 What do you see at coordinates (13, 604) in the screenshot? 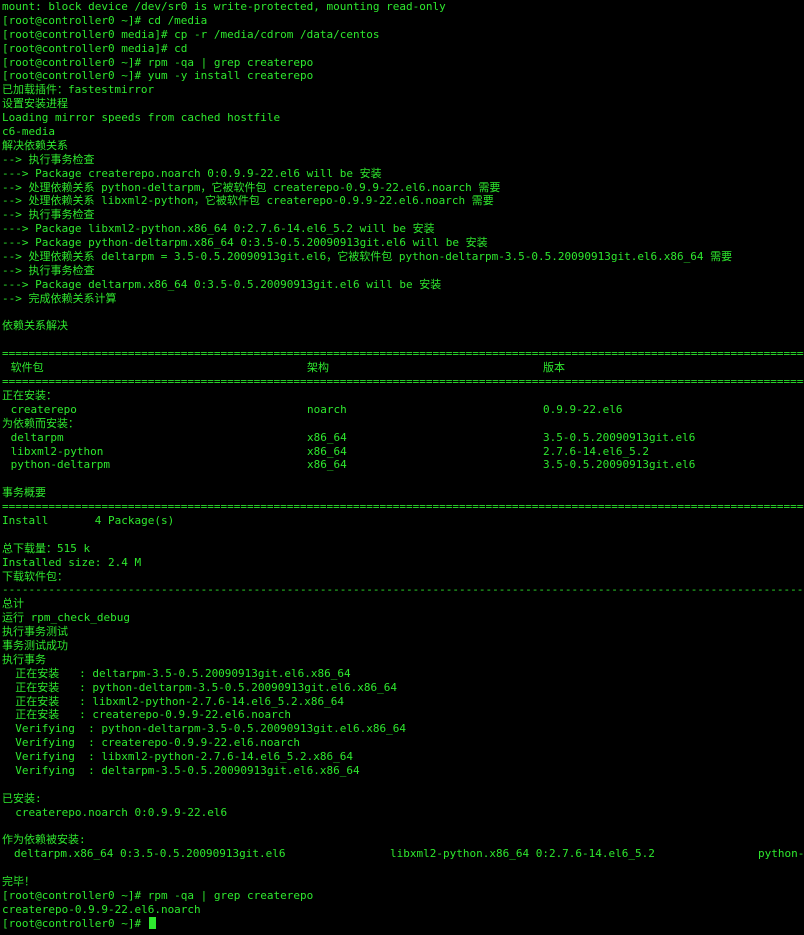
I see `output-line: 总计` at bounding box center [13, 604].